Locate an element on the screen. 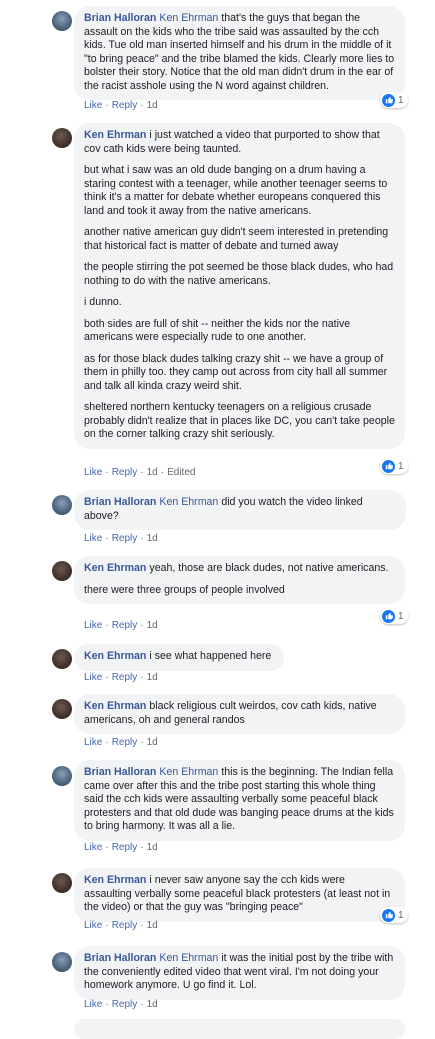 The width and height of the screenshot is (435, 1039). comment-bubble: Ken Ehrman i see what happened here is located at coordinates (179, 657).